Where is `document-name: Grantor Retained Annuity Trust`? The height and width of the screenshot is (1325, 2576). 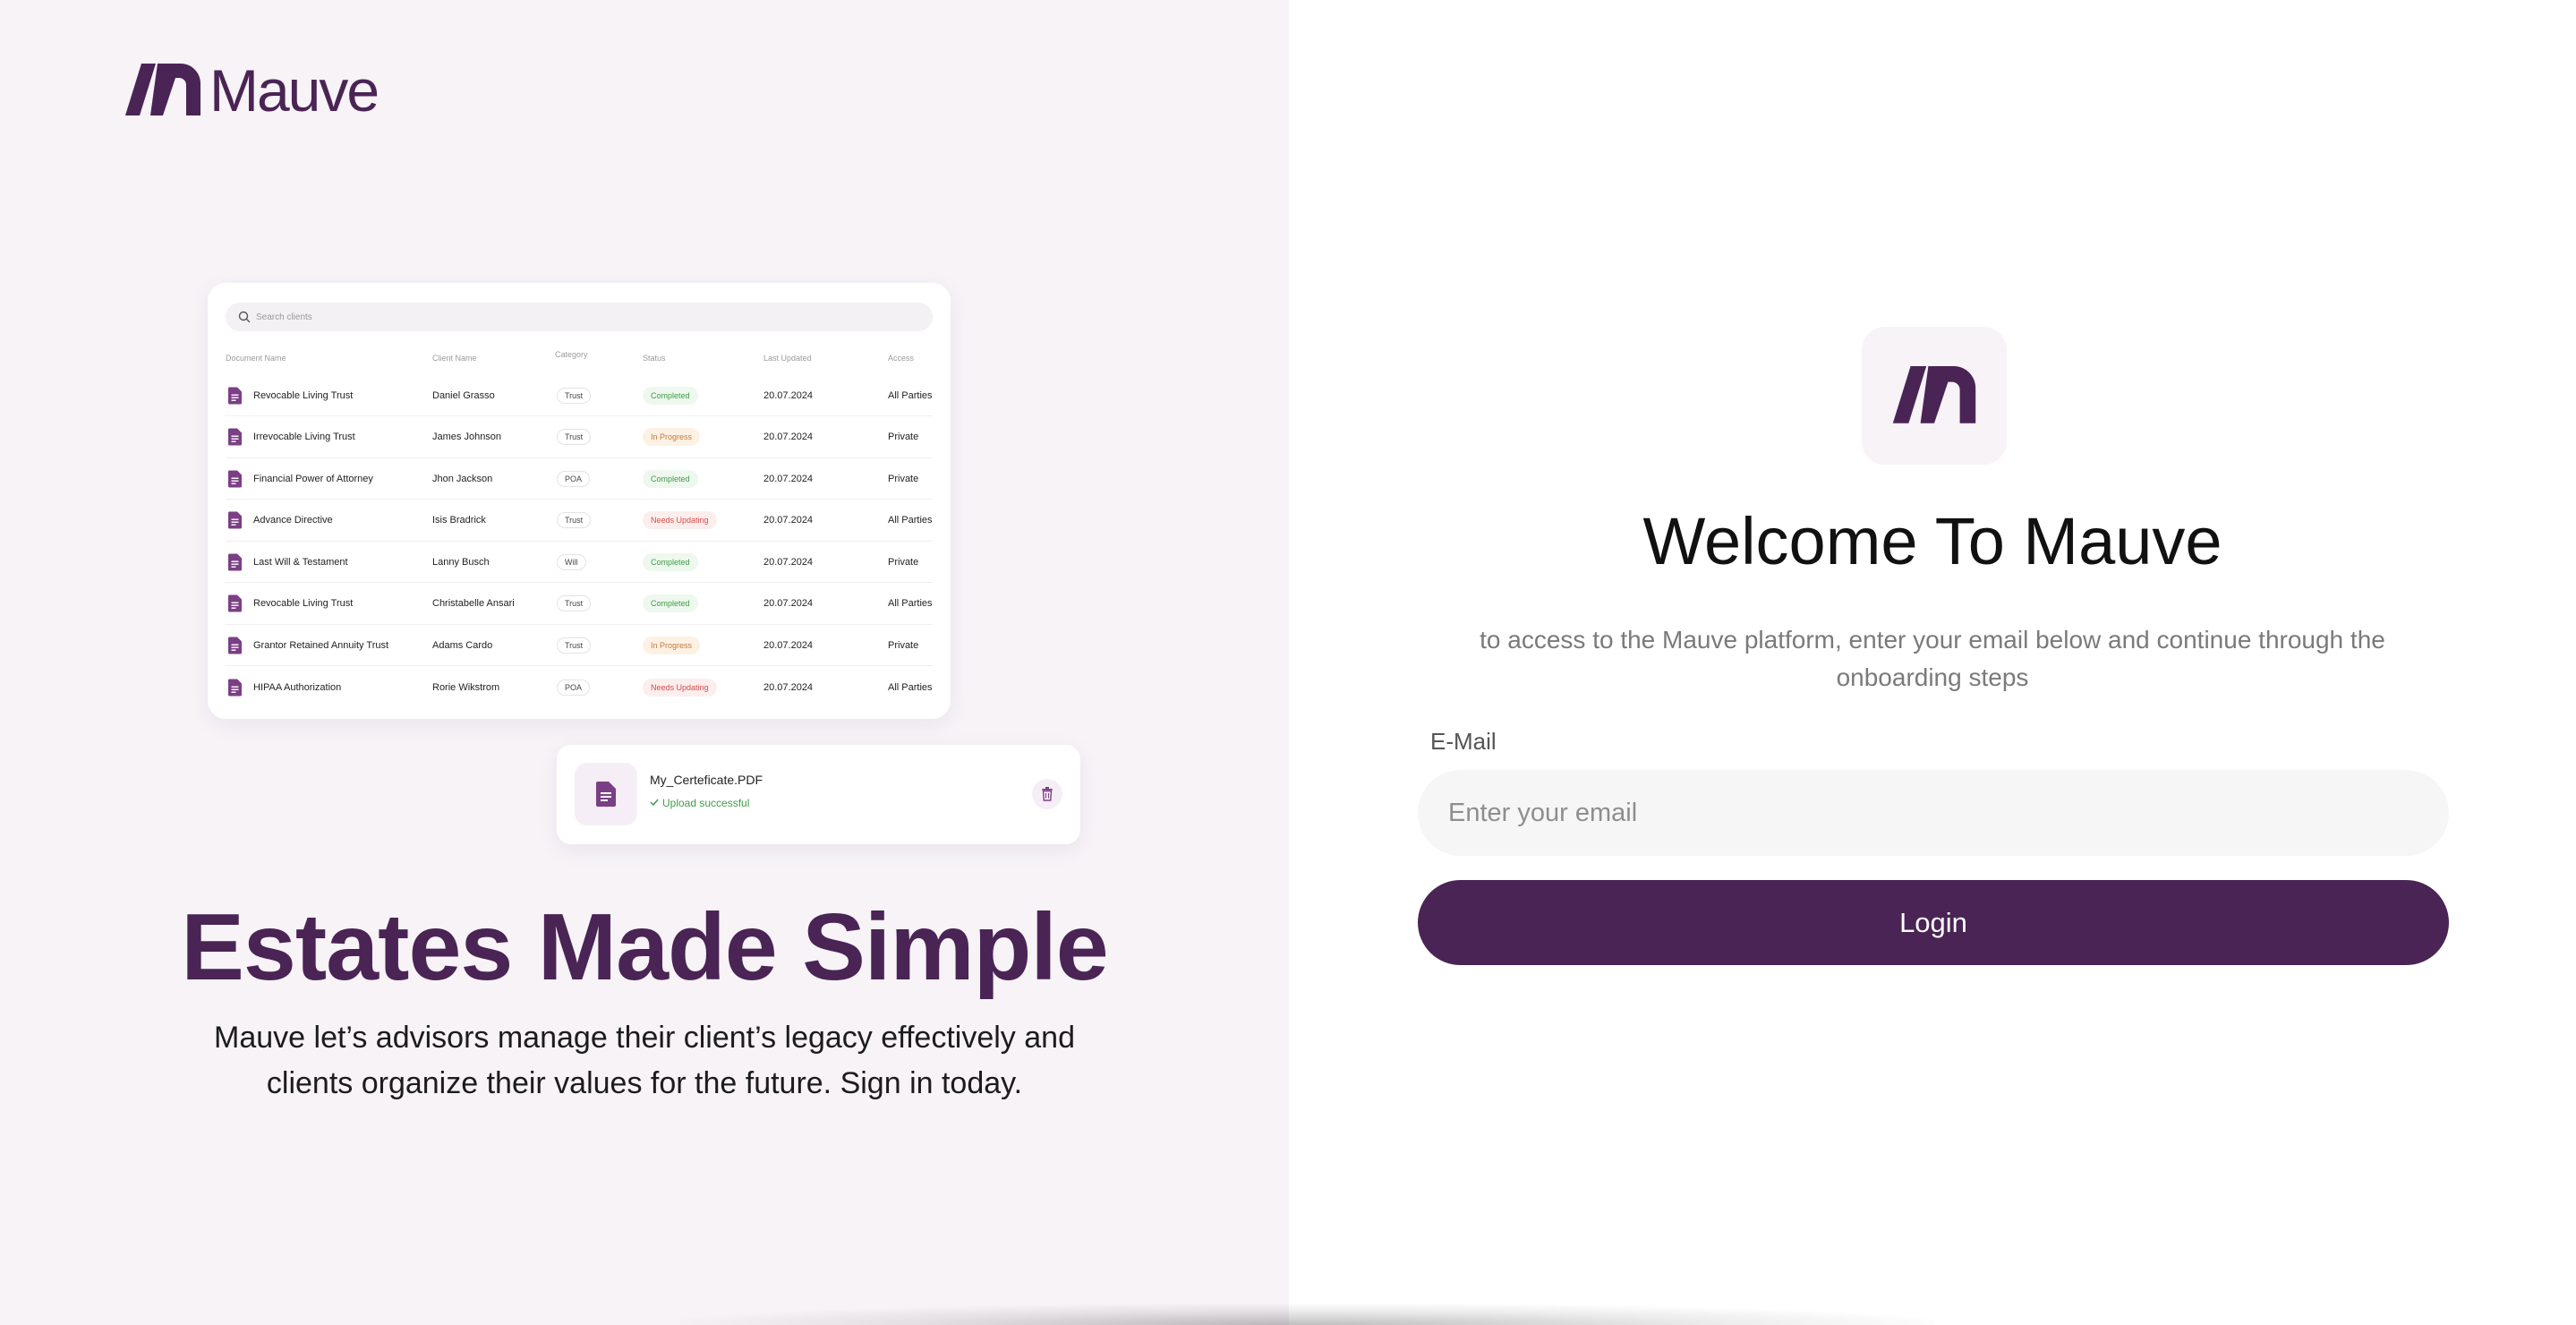 document-name: Grantor Retained Annuity Trust is located at coordinates (321, 645).